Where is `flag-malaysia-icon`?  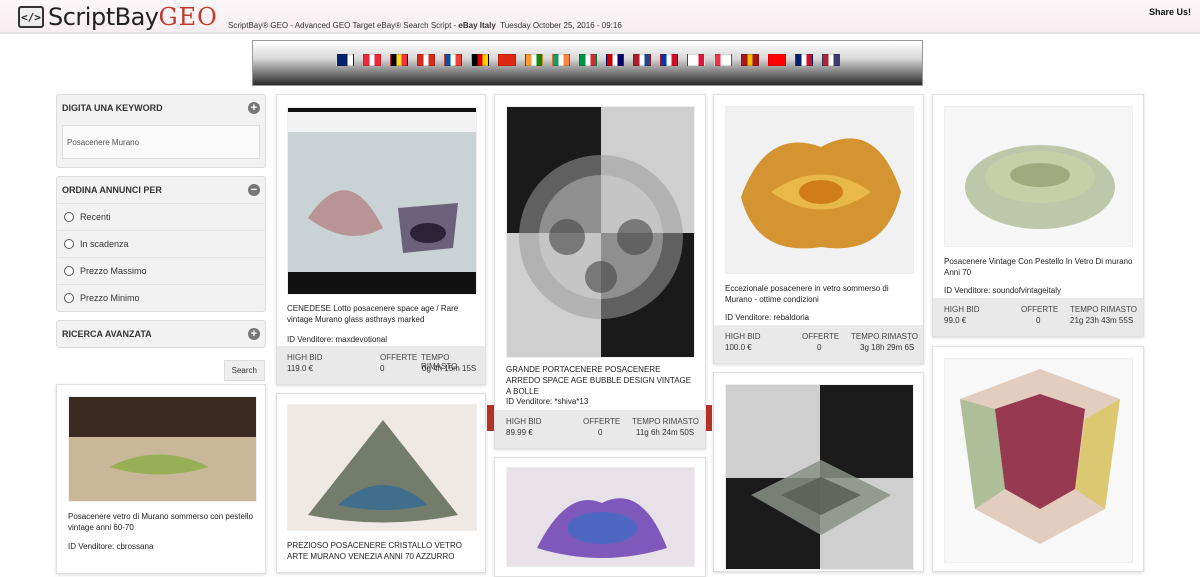 flag-malaysia-icon is located at coordinates (614, 60).